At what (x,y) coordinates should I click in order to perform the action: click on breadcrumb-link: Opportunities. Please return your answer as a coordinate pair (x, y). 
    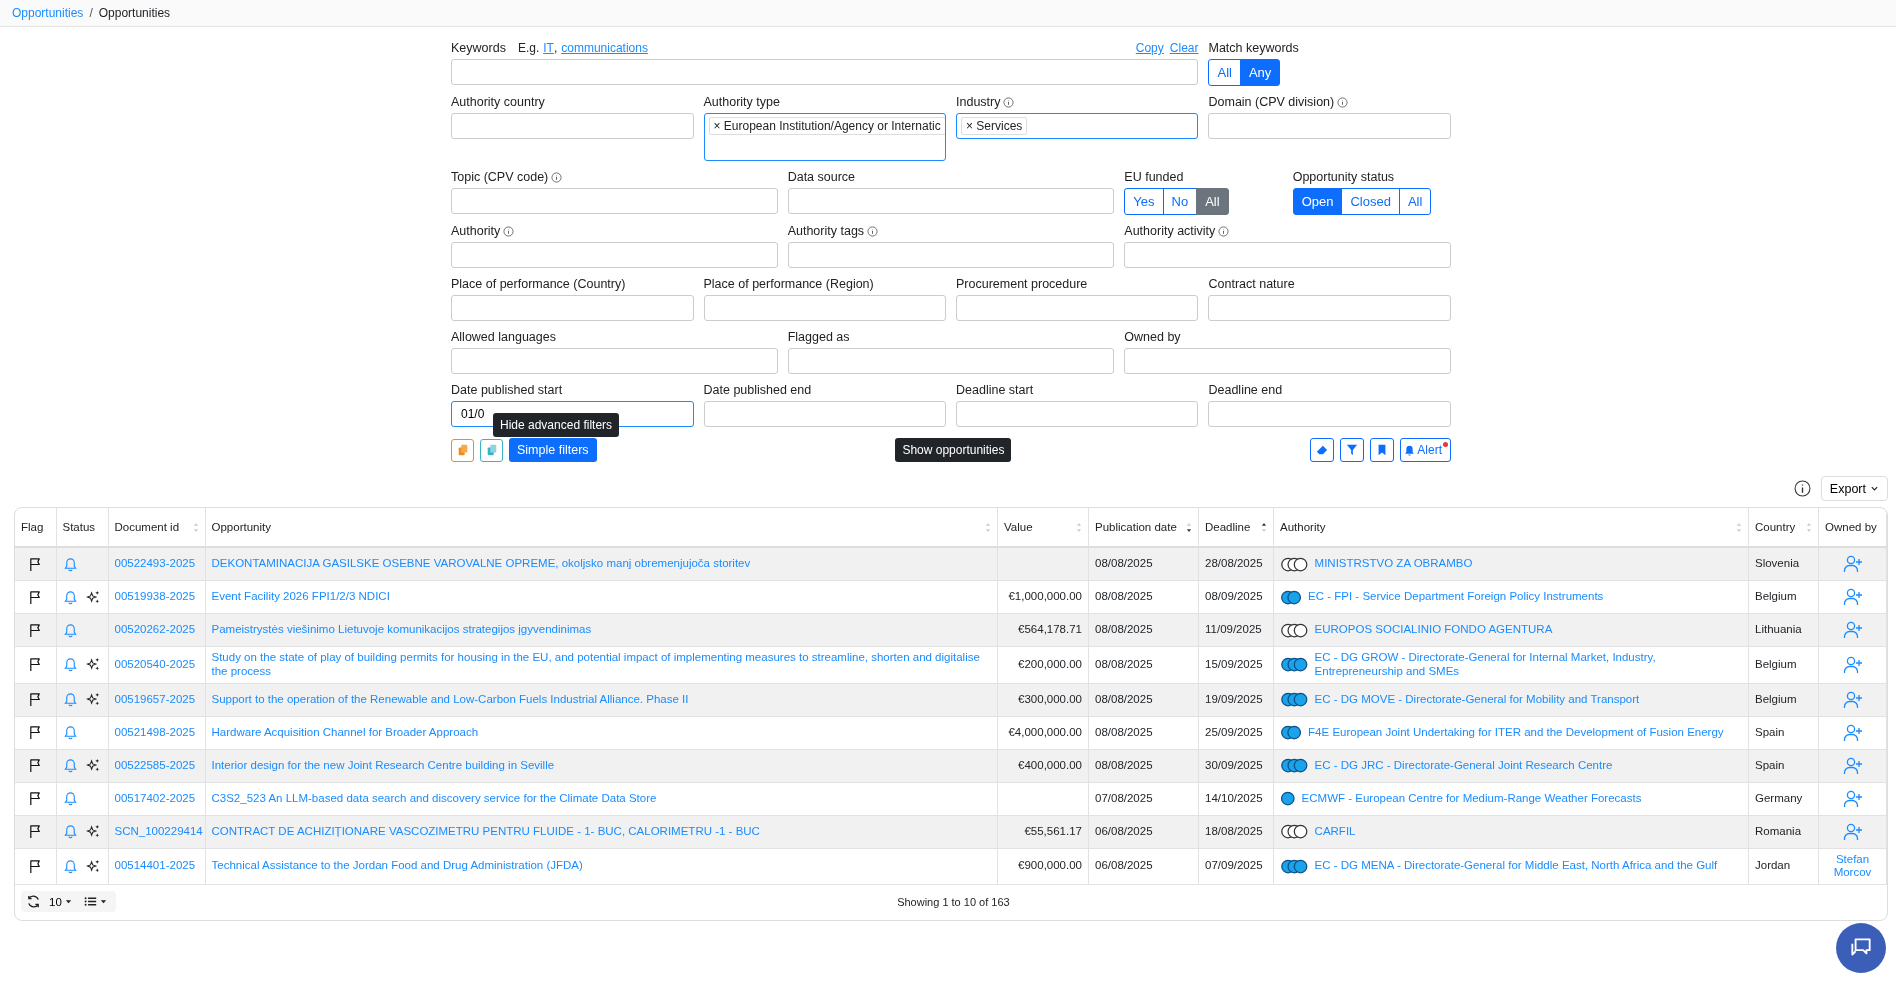
    Looking at the image, I should click on (48, 13).